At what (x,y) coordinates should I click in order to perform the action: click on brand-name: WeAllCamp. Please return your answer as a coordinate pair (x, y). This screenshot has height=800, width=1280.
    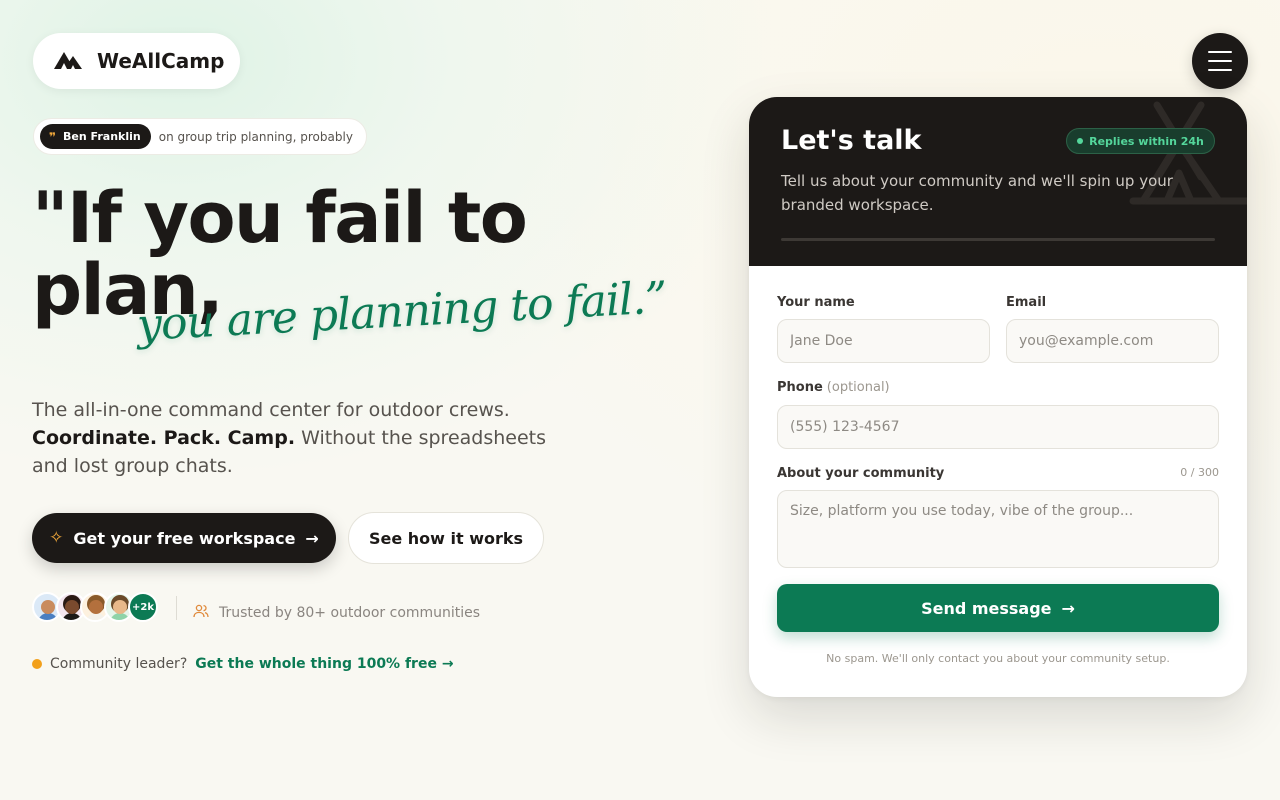
    Looking at the image, I should click on (161, 61).